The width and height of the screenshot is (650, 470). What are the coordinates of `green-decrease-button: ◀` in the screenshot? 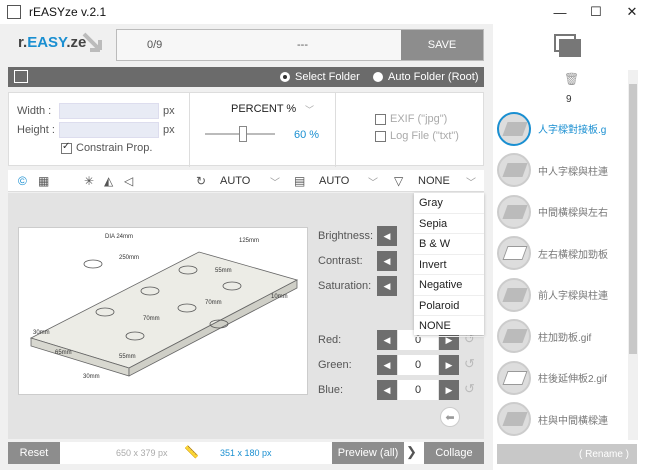 It's located at (387, 365).